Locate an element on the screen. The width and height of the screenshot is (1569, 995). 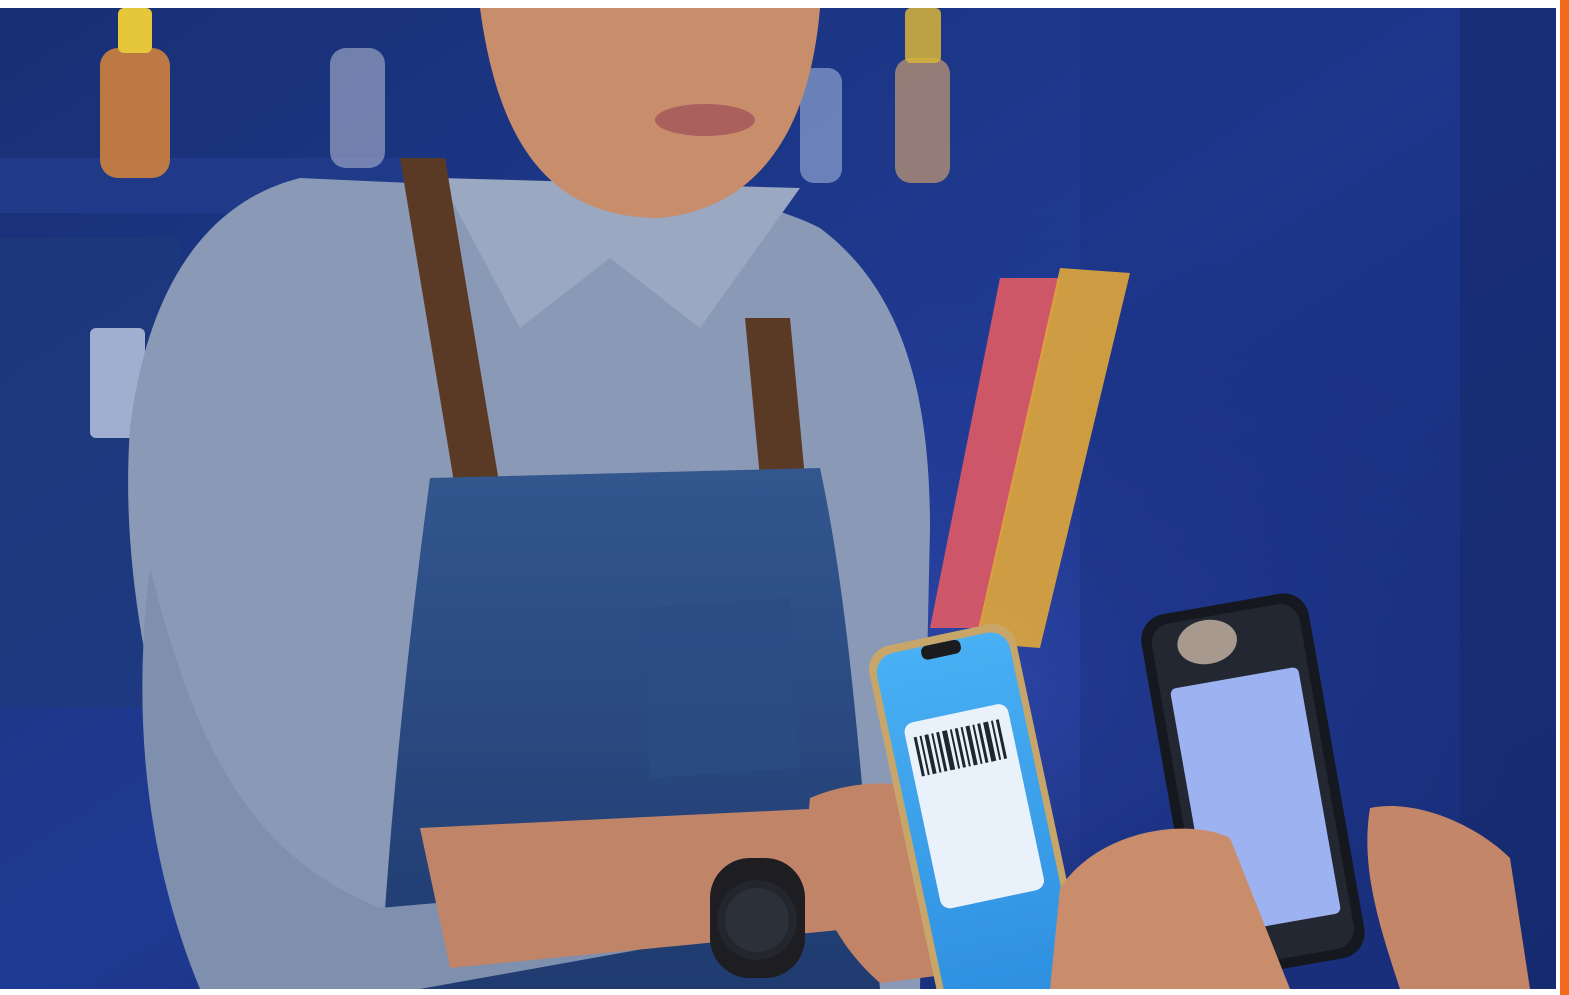
bottle-center is located at coordinates (357, 108).